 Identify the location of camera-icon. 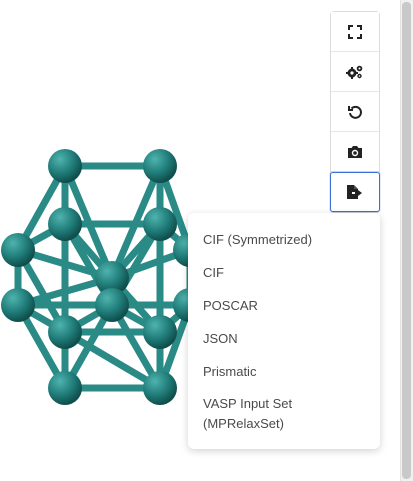
(355, 151).